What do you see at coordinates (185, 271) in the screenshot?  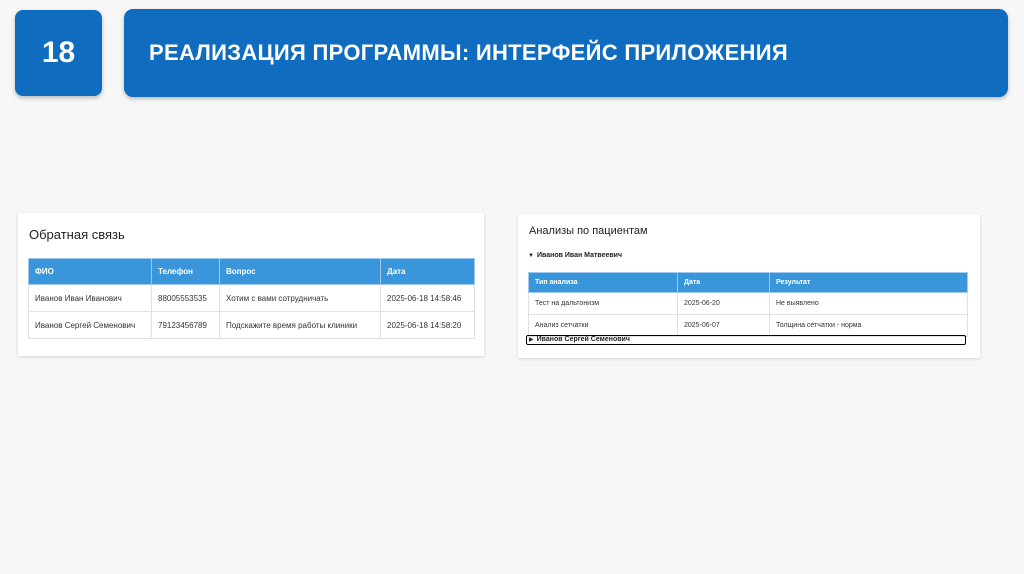 I see `column-header-phone: Телефон` at bounding box center [185, 271].